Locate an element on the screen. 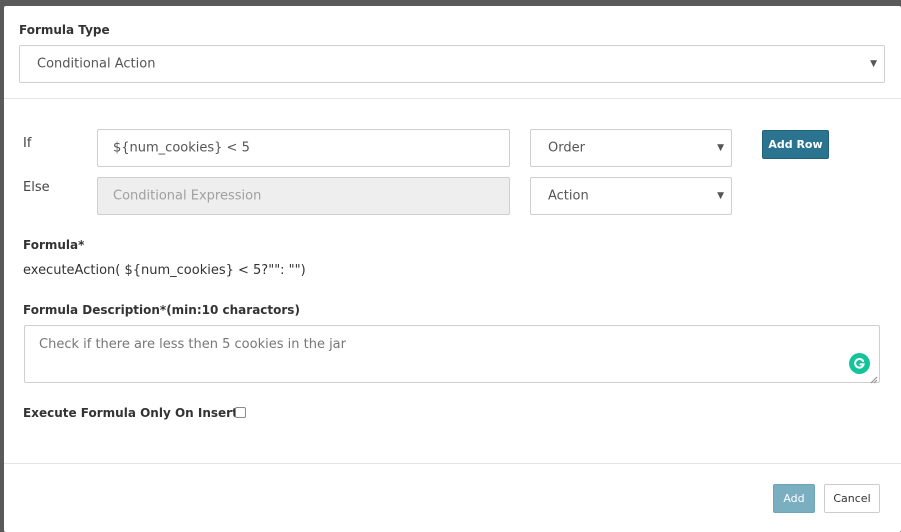 This screenshot has width=901, height=532. if-label: If is located at coordinates (27, 143).